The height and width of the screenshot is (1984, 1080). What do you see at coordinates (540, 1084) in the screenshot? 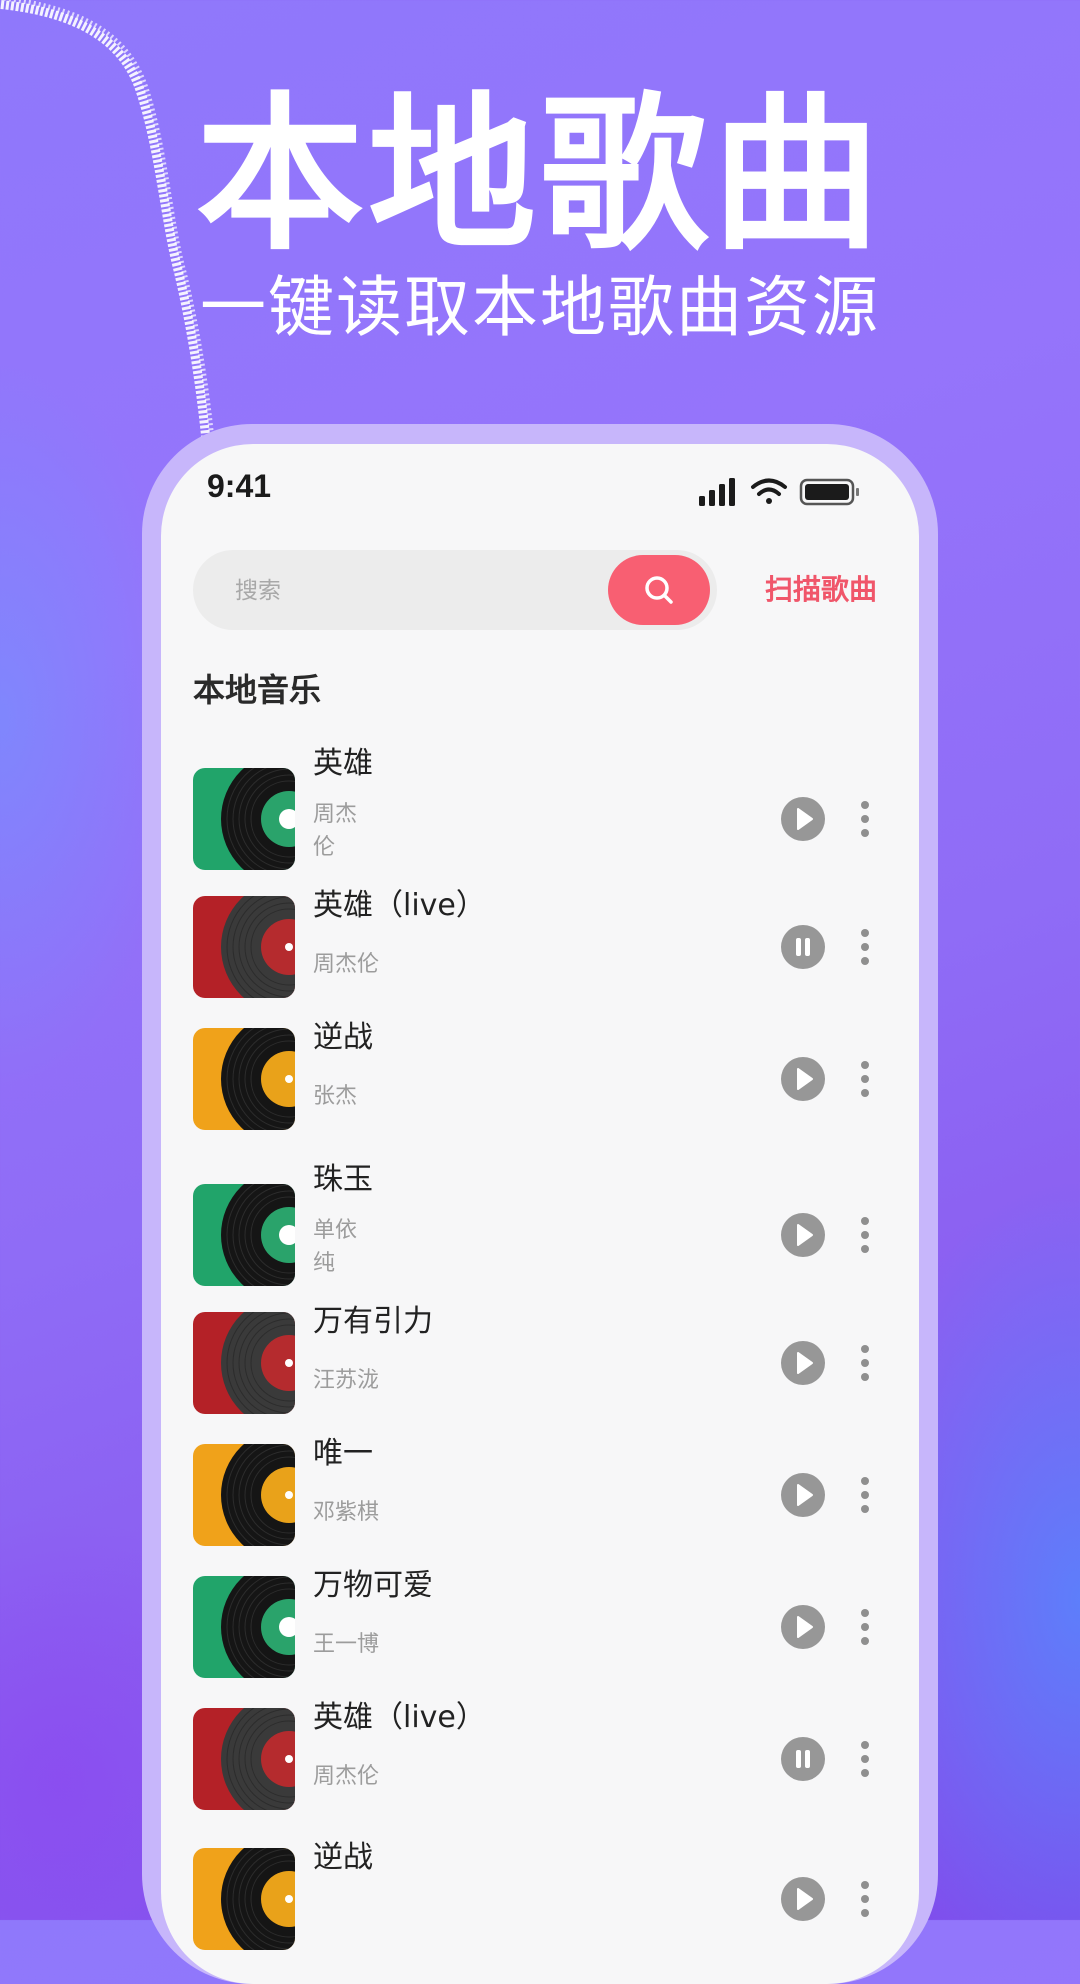
I see `song-row: 逆战 张杰` at bounding box center [540, 1084].